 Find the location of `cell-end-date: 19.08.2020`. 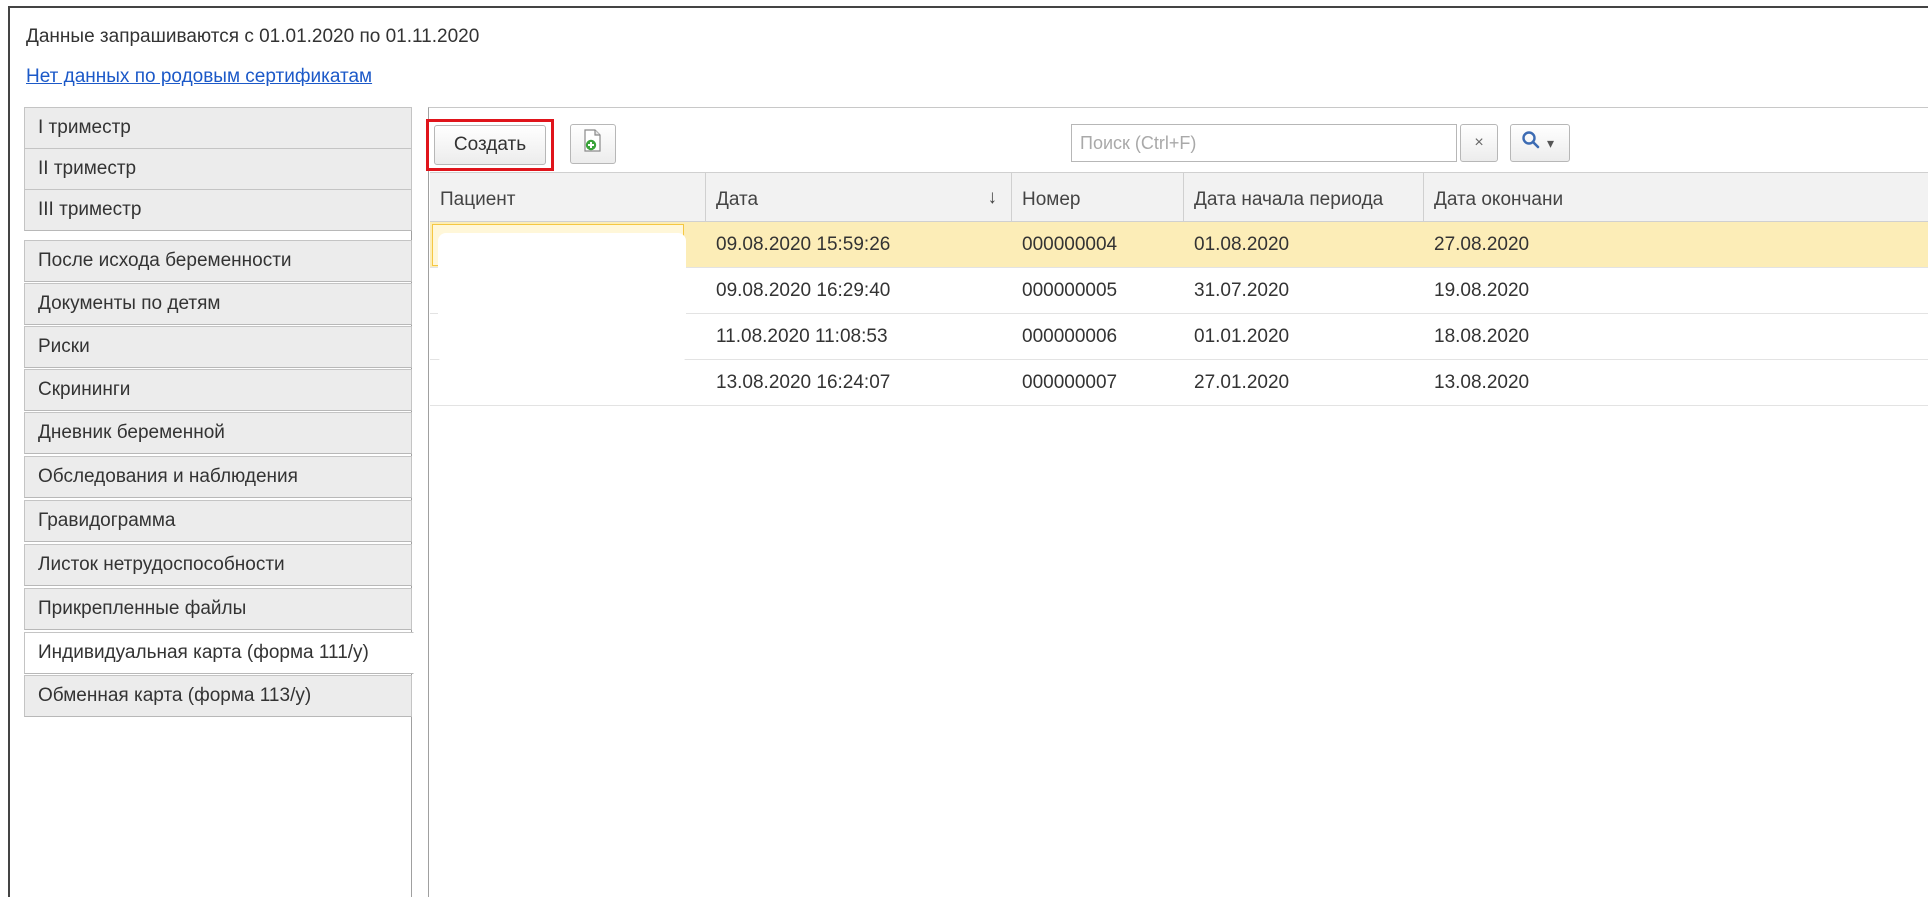

cell-end-date: 19.08.2020 is located at coordinates (1524, 290).